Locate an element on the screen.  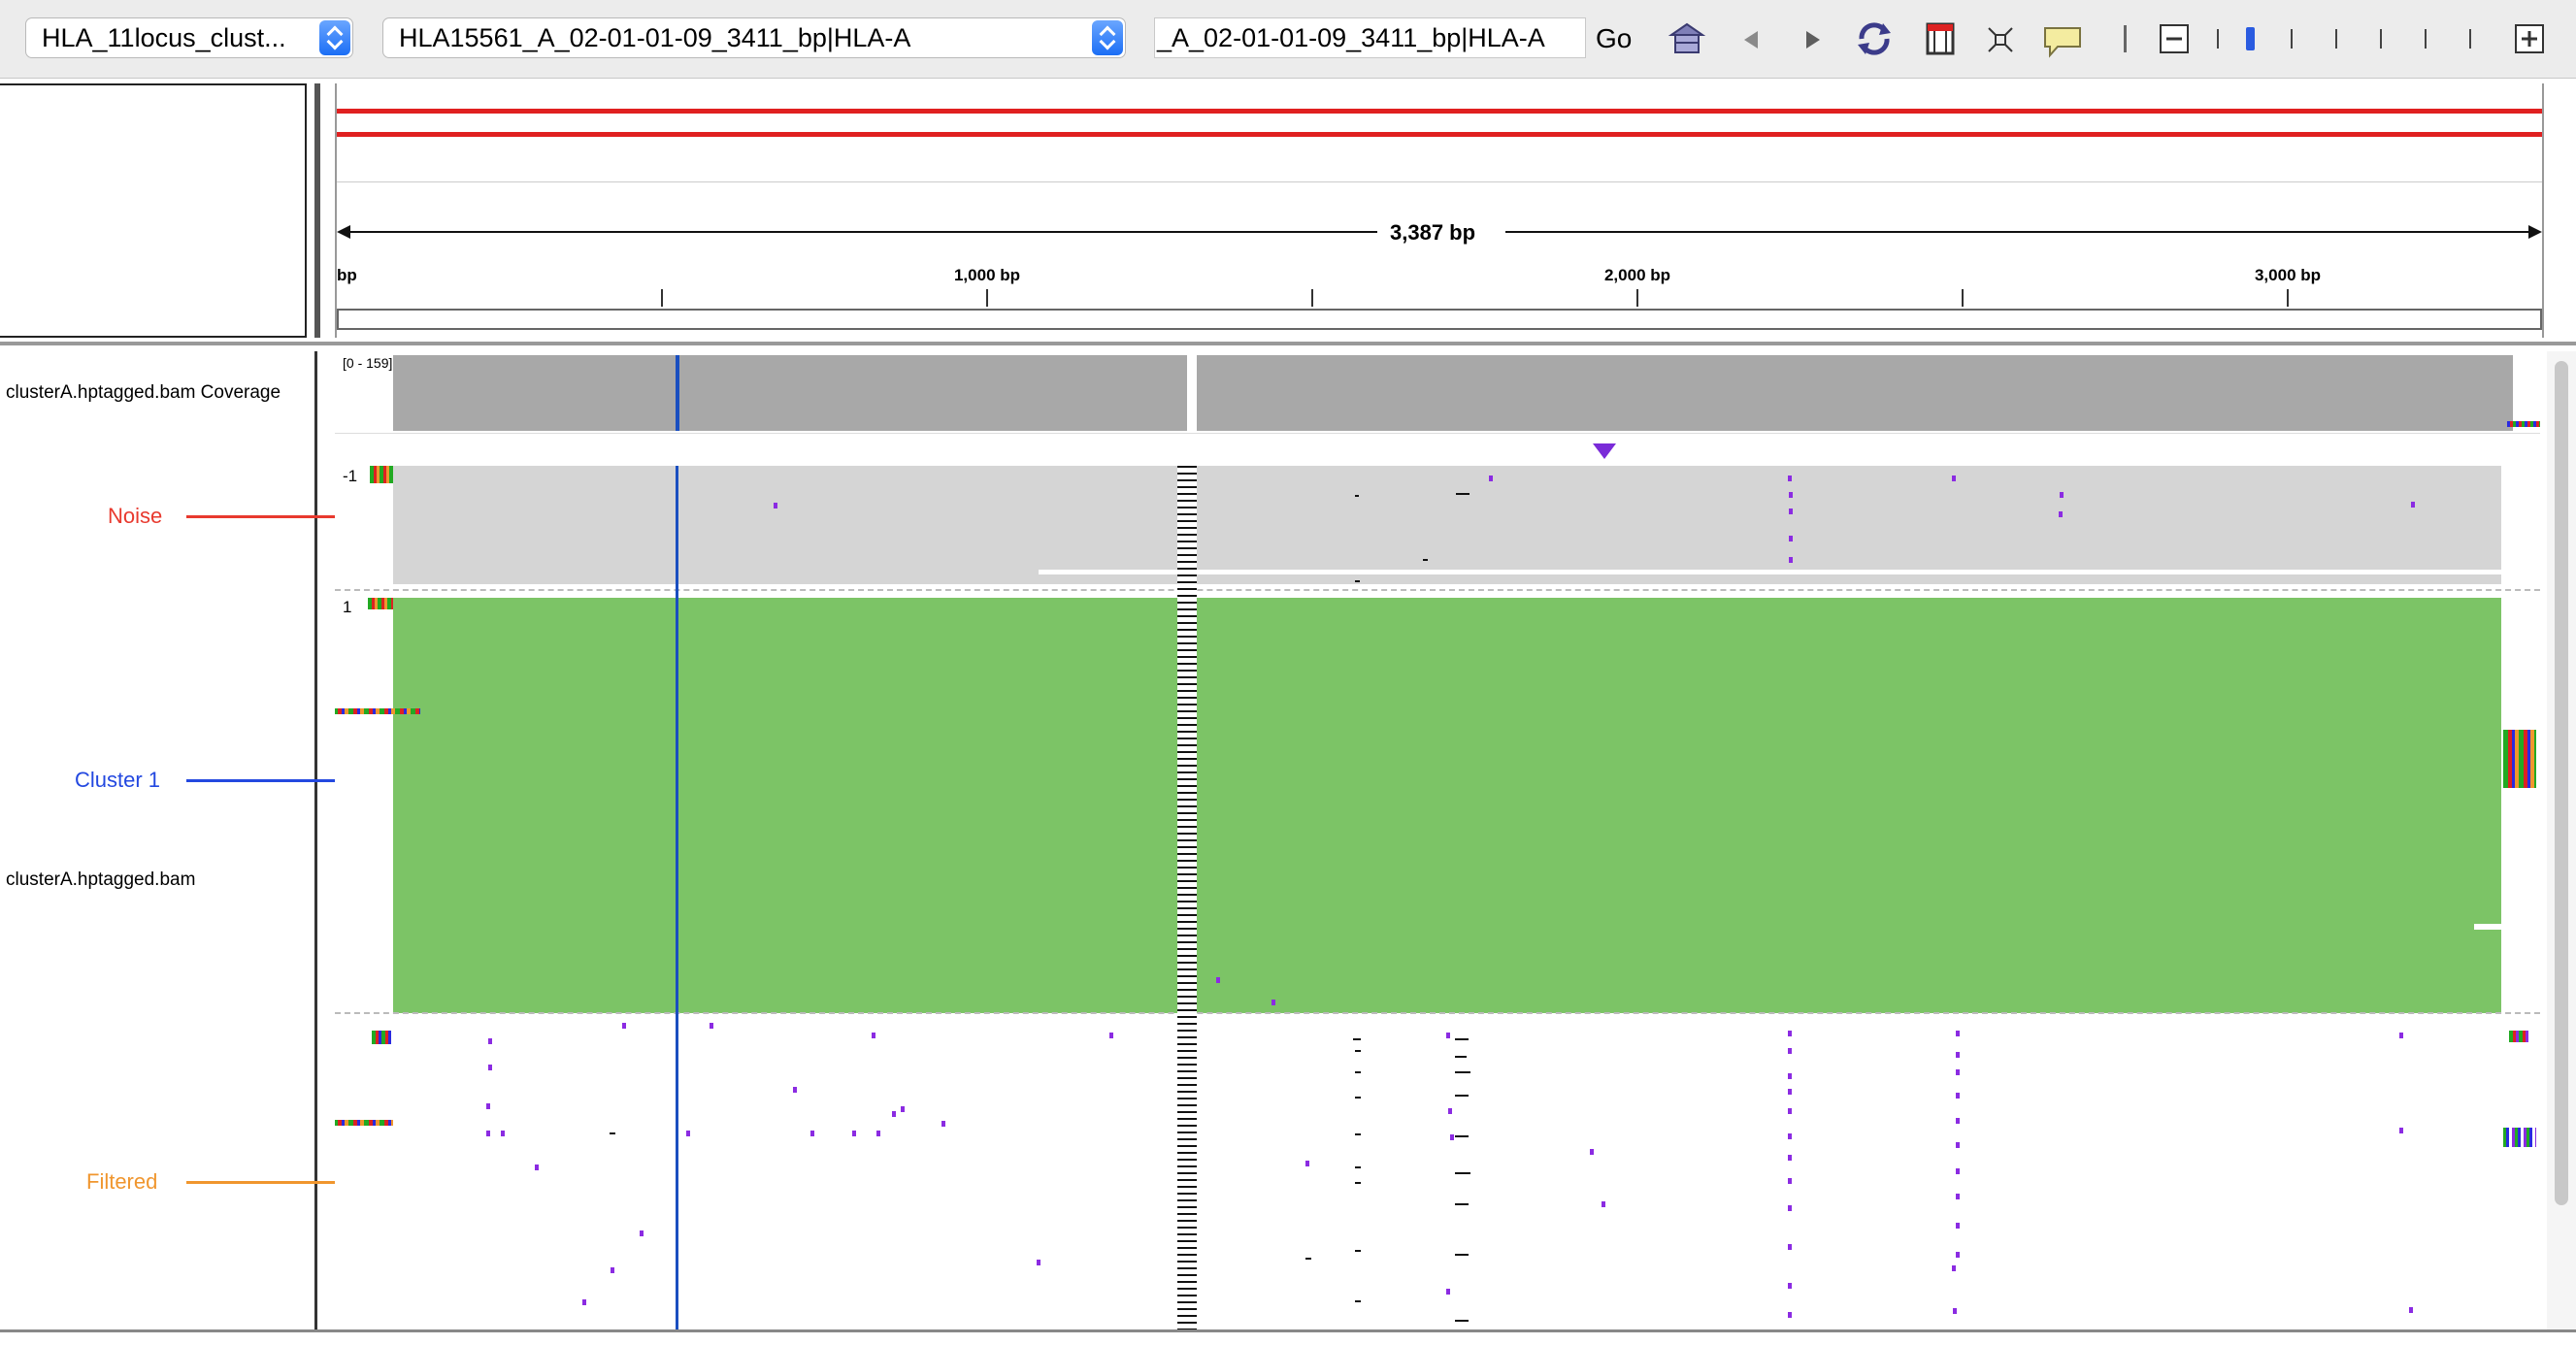
resize-icon is located at coordinates (2000, 39).